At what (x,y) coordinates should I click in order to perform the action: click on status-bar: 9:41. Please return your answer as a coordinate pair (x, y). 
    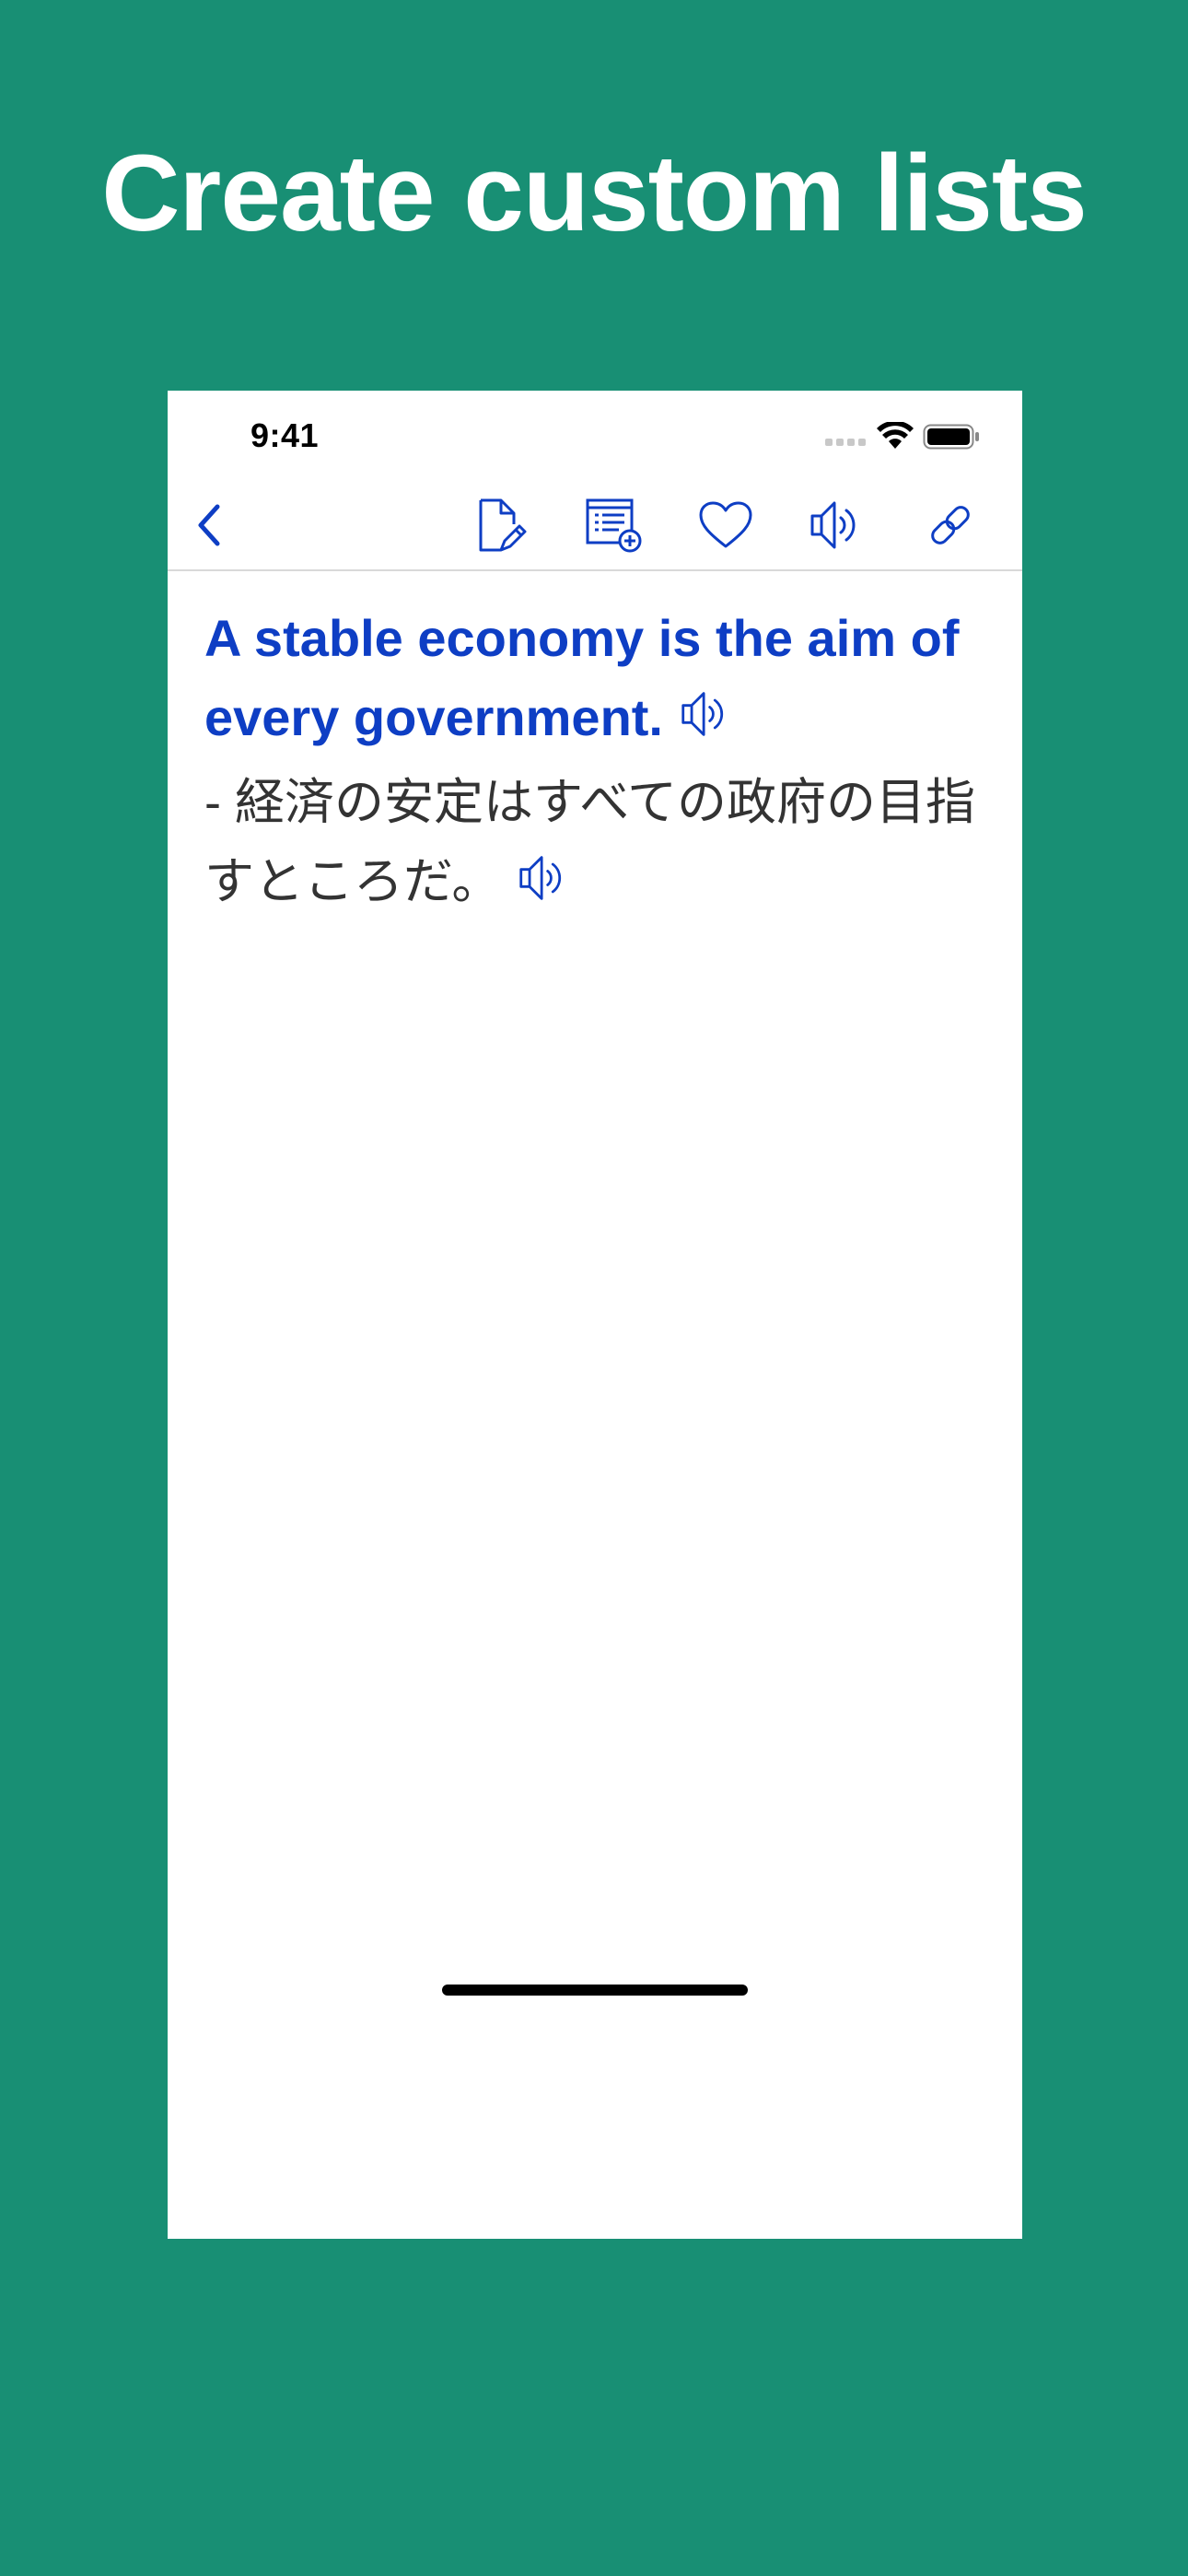
    Looking at the image, I should click on (595, 437).